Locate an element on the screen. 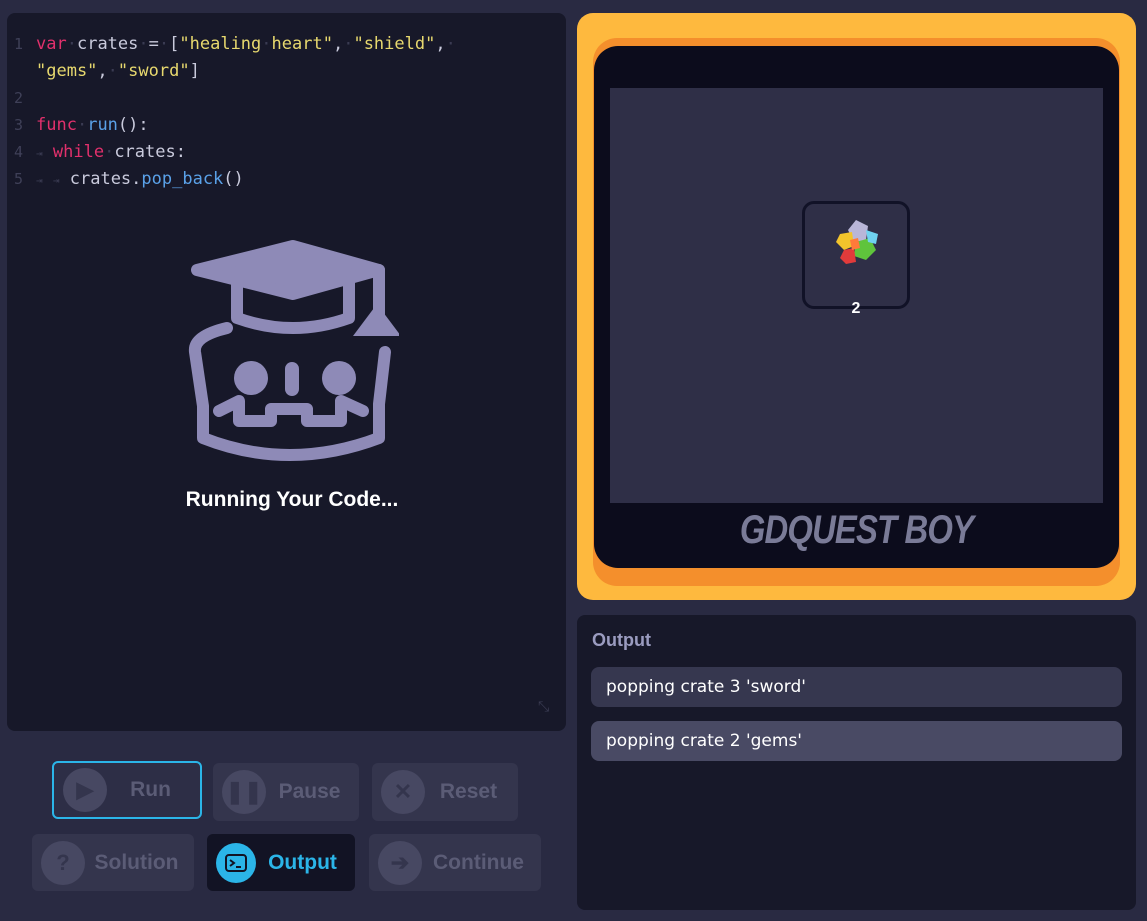 This screenshot has height=921, width=1147. code-token: crates is located at coordinates (107, 44).